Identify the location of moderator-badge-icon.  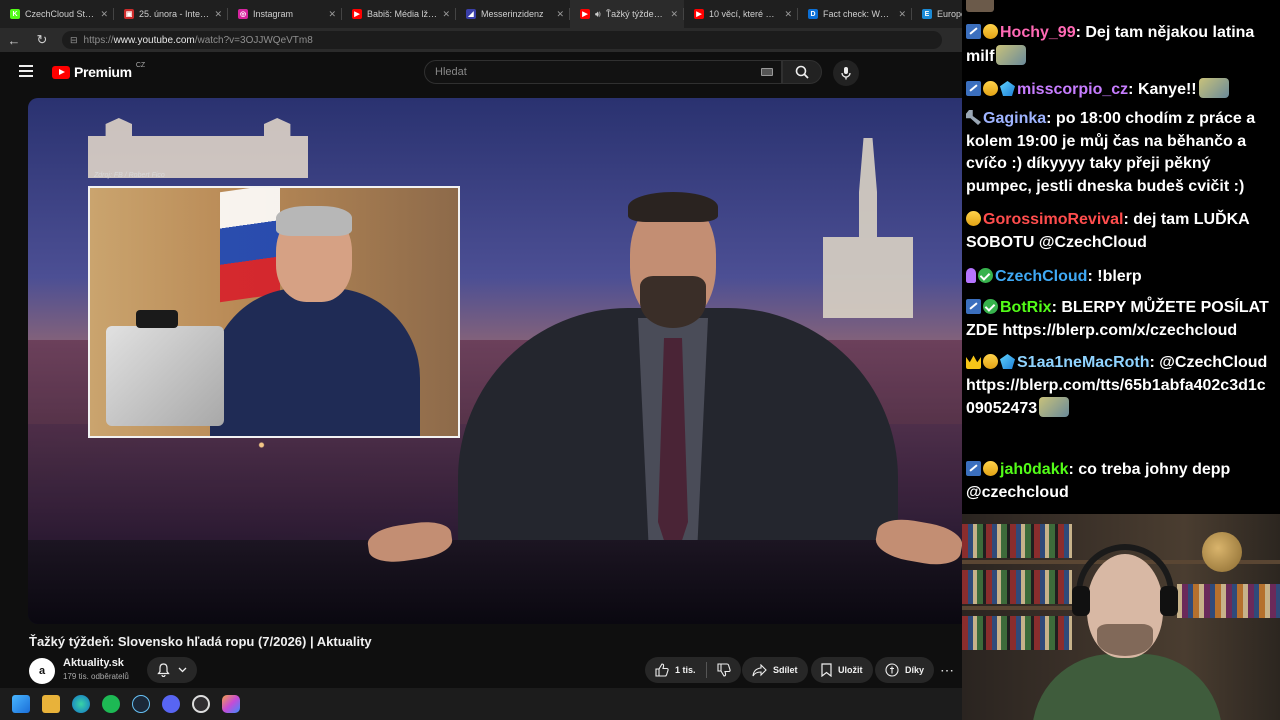
(973, 117).